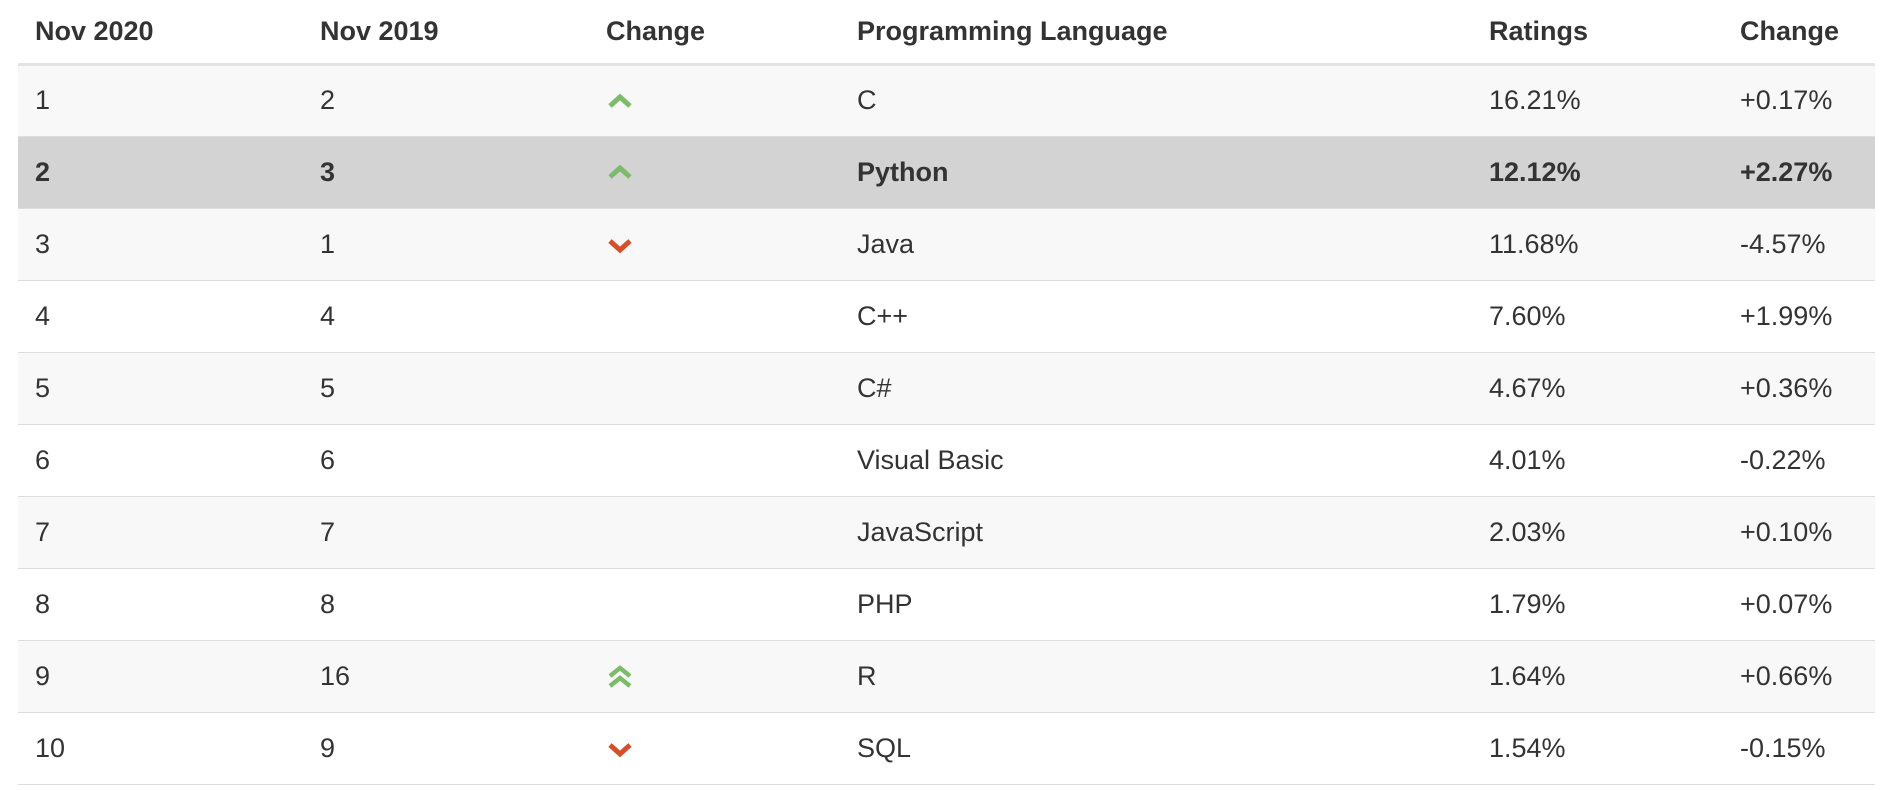  I want to click on table-row: 7 7 JavaScript 2.03% +0.10%, so click(946, 532).